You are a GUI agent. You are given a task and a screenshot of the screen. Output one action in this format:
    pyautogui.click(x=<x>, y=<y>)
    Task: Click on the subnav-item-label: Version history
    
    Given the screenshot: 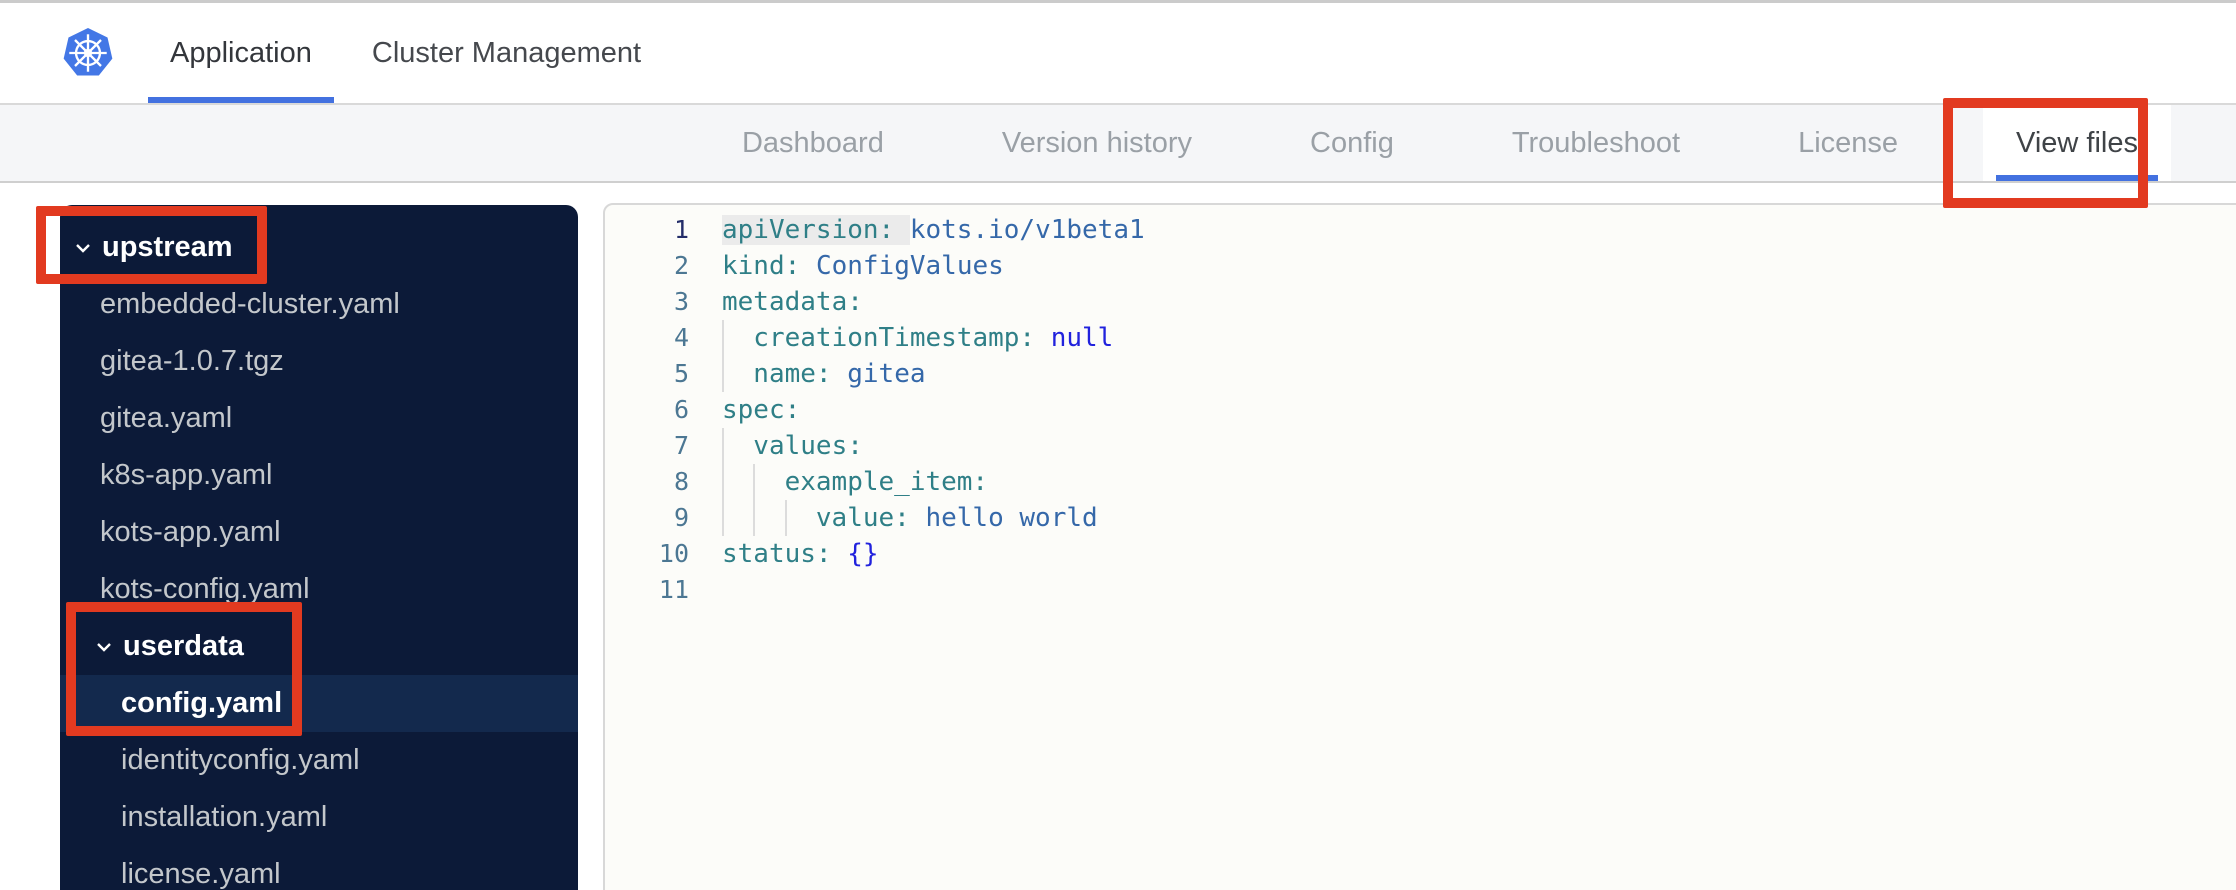 What is the action you would take?
    pyautogui.click(x=1097, y=142)
    